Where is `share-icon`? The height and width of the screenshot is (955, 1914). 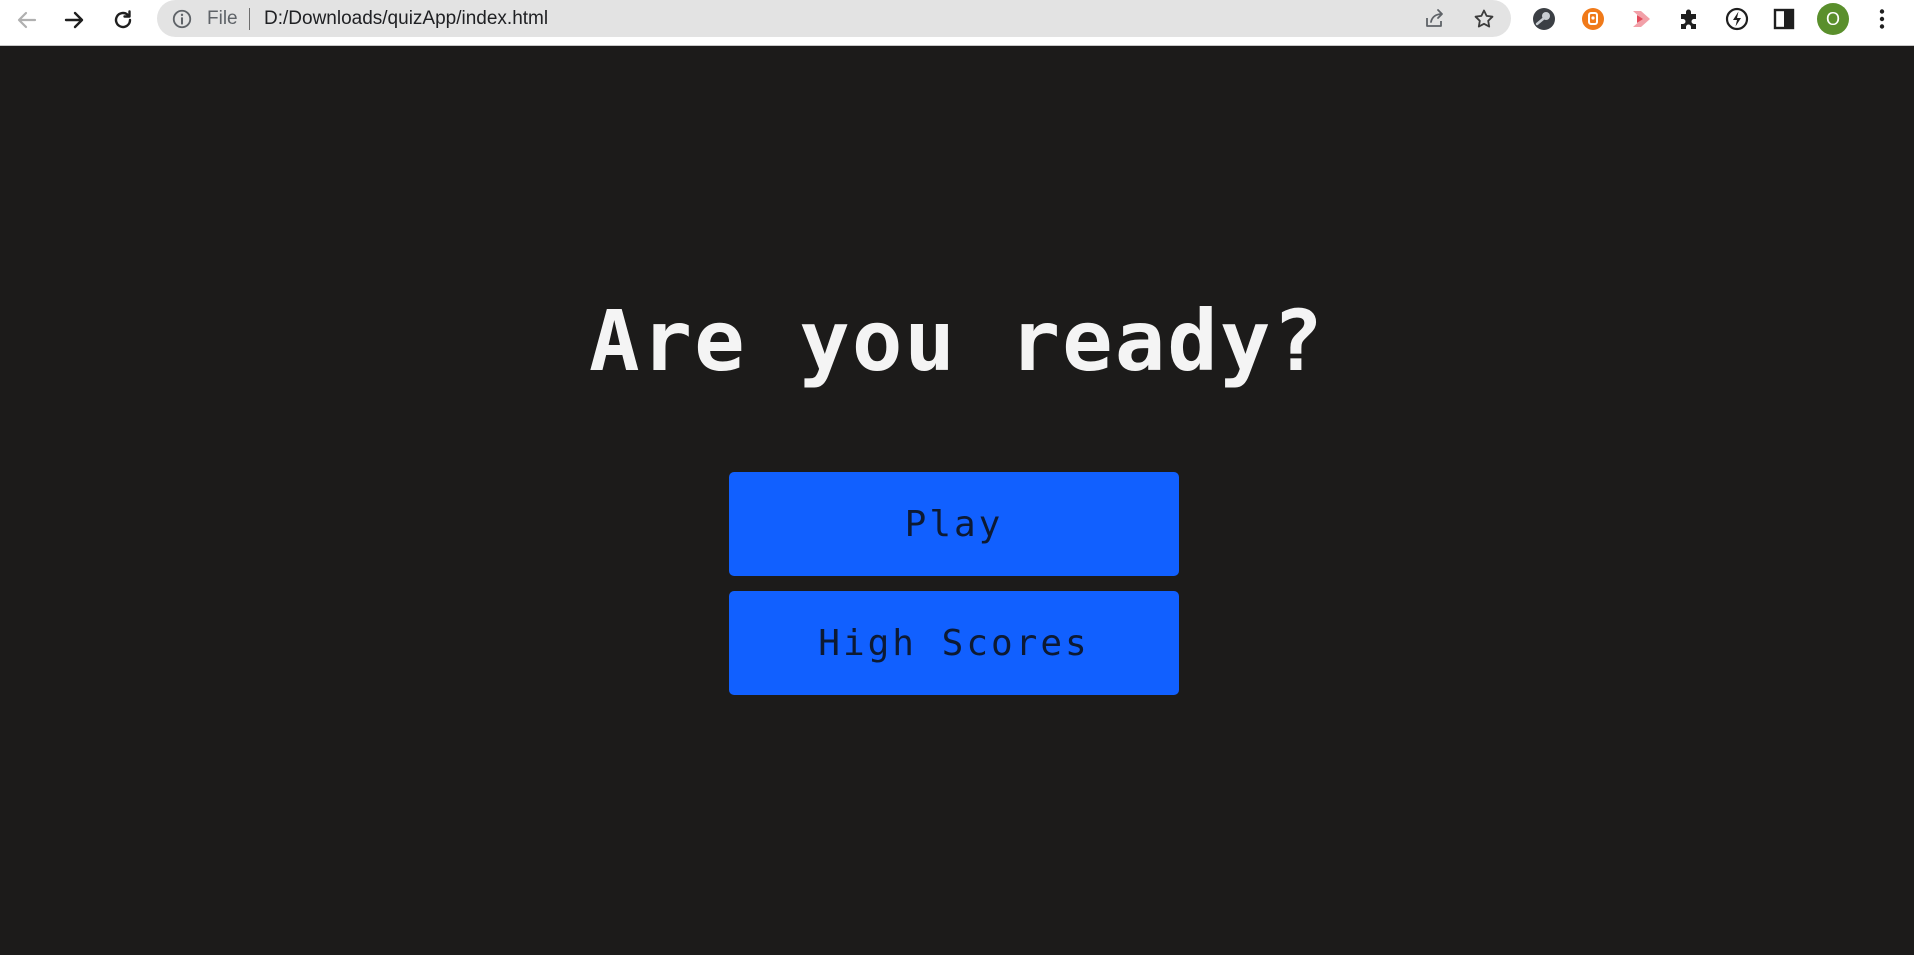 share-icon is located at coordinates (1434, 18).